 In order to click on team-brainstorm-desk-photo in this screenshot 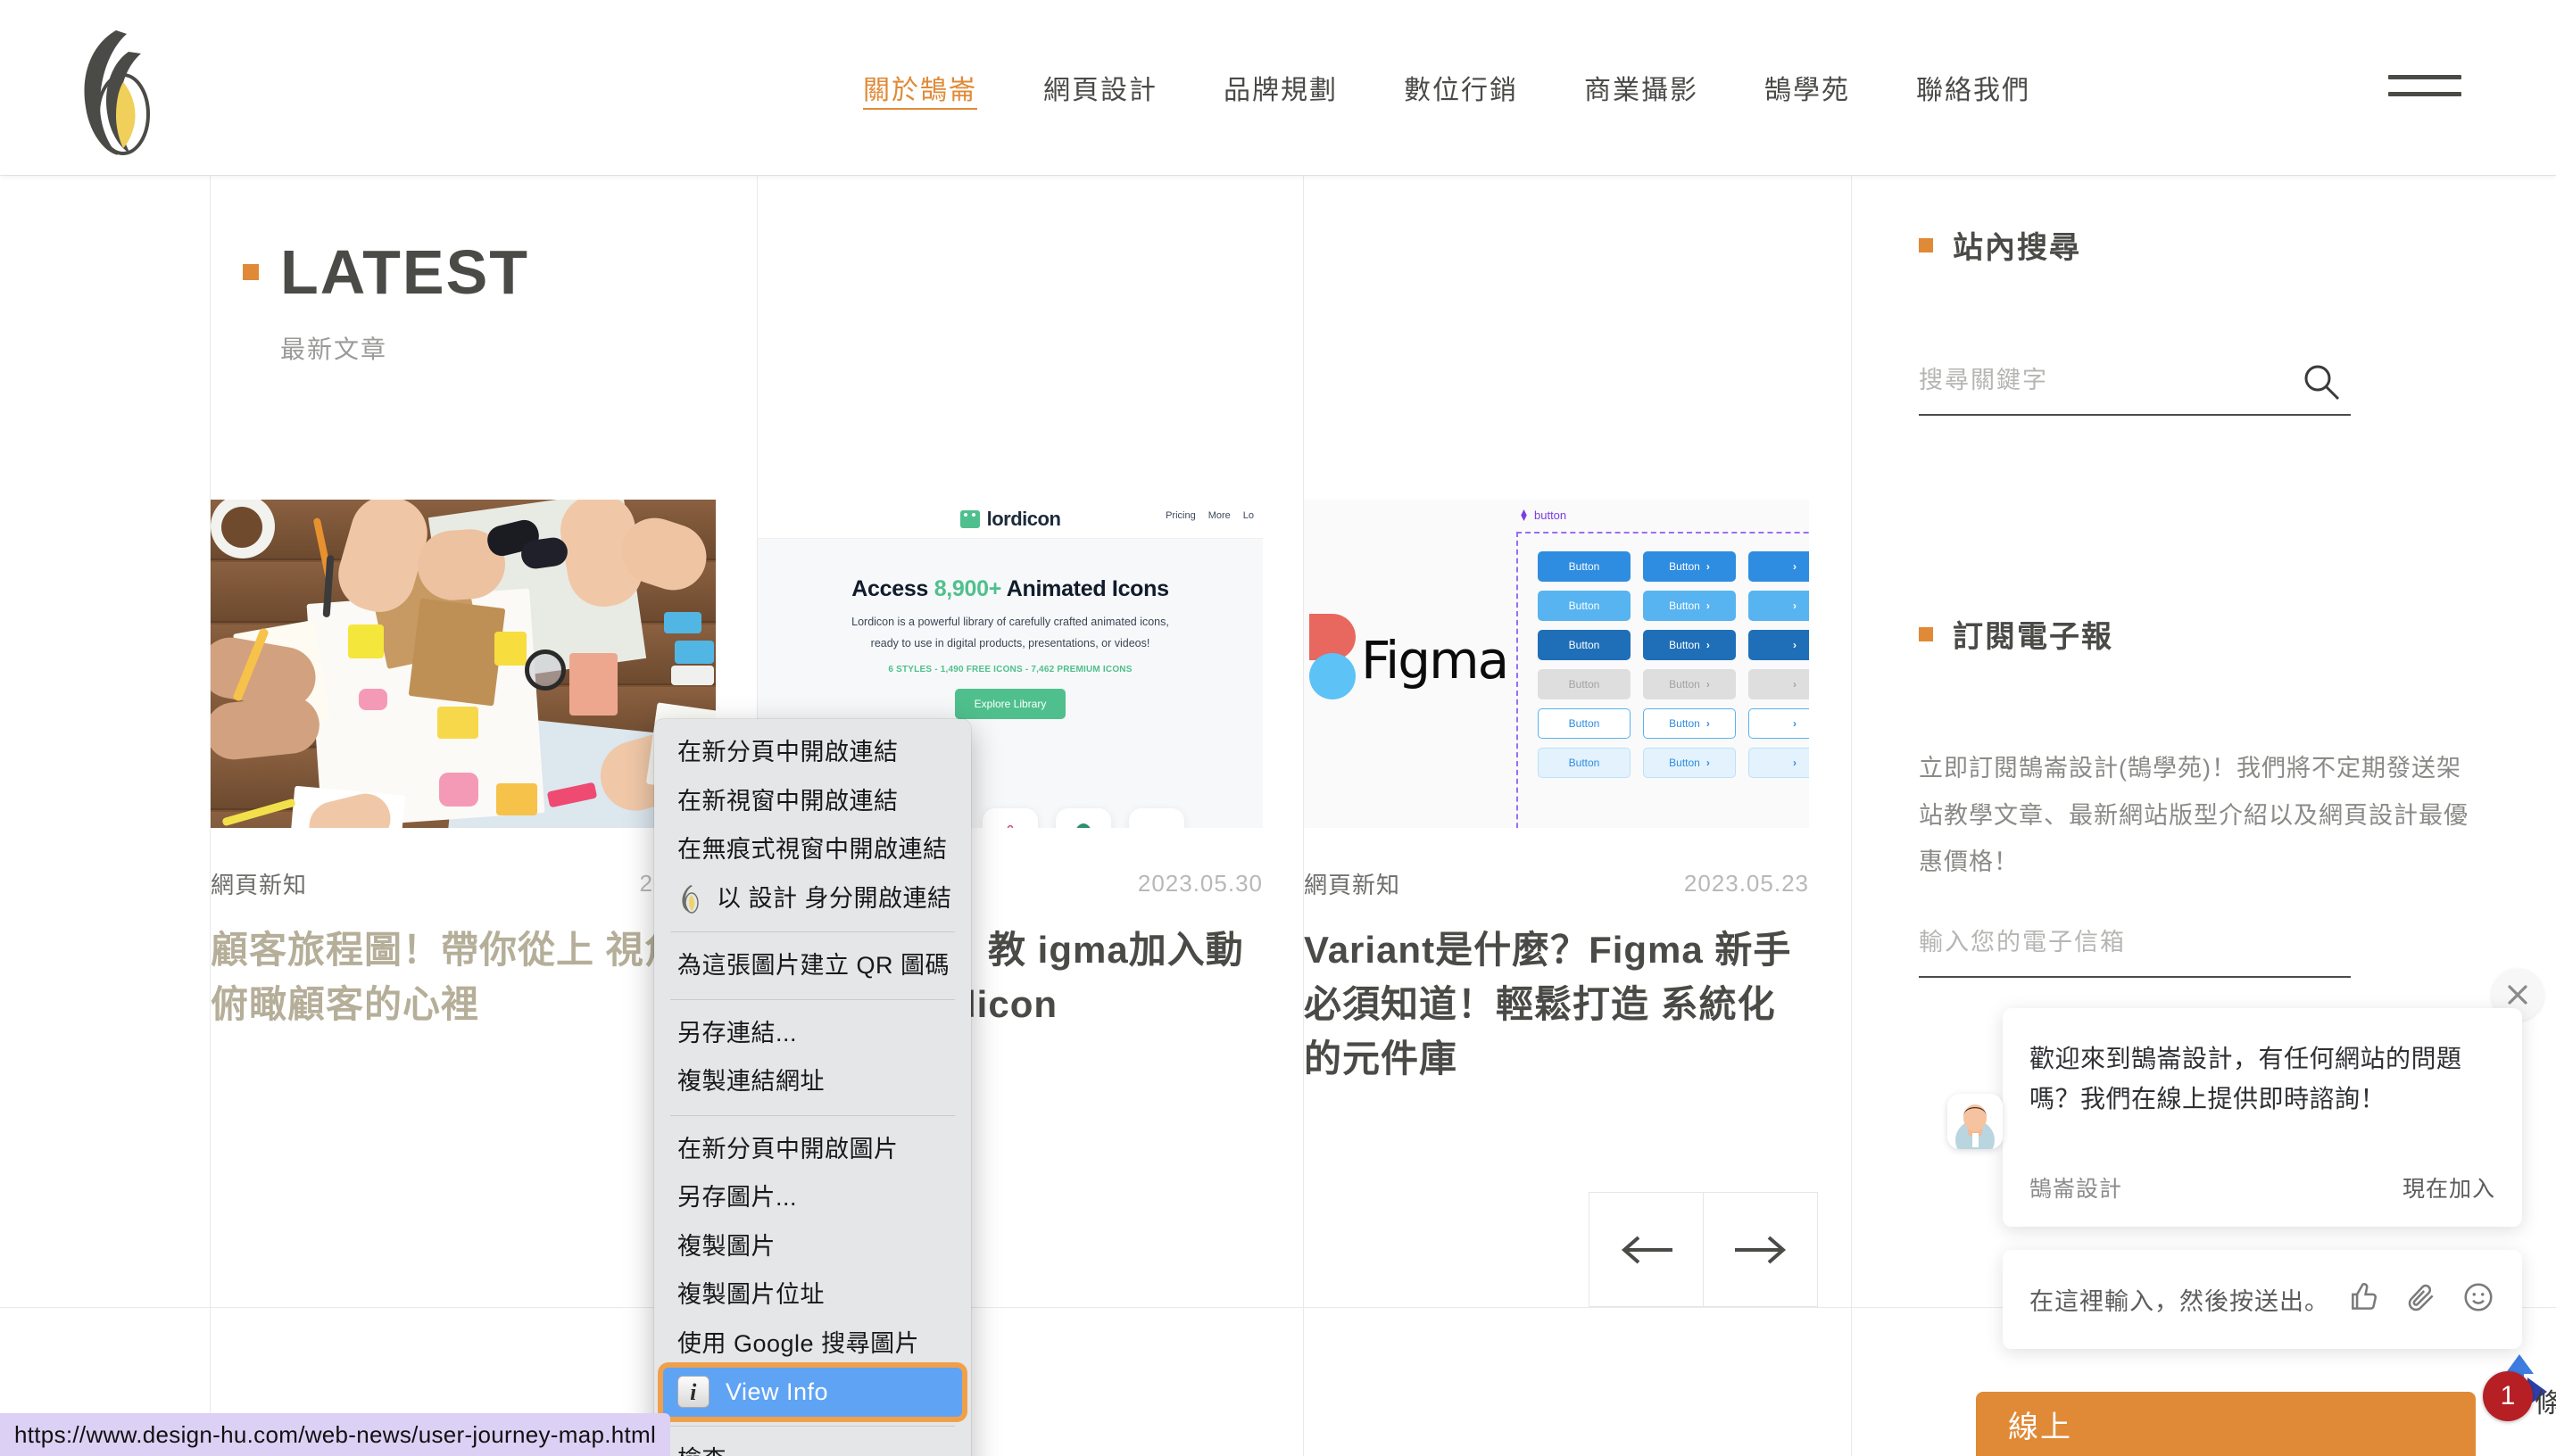, I will do `click(463, 664)`.